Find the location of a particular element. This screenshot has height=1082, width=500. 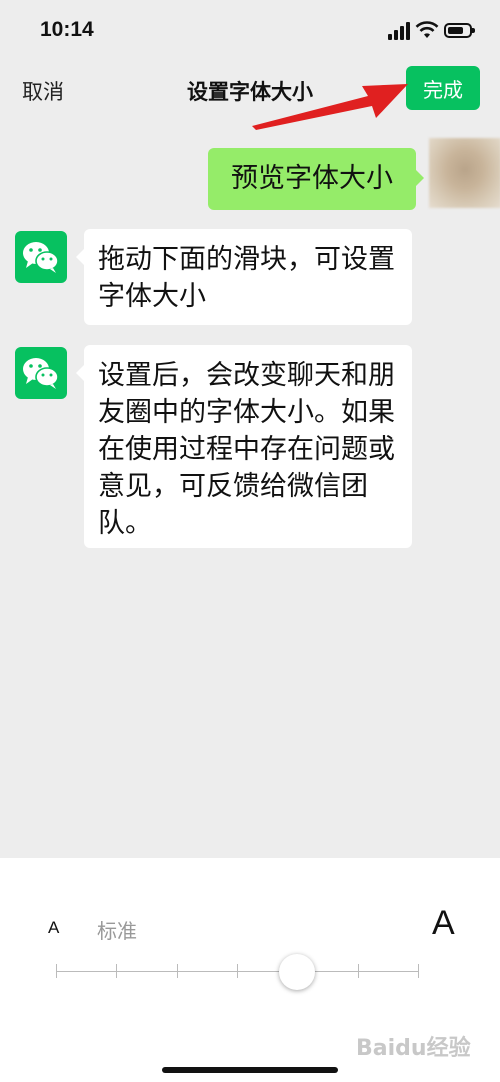

user-avatar is located at coordinates (464, 173).